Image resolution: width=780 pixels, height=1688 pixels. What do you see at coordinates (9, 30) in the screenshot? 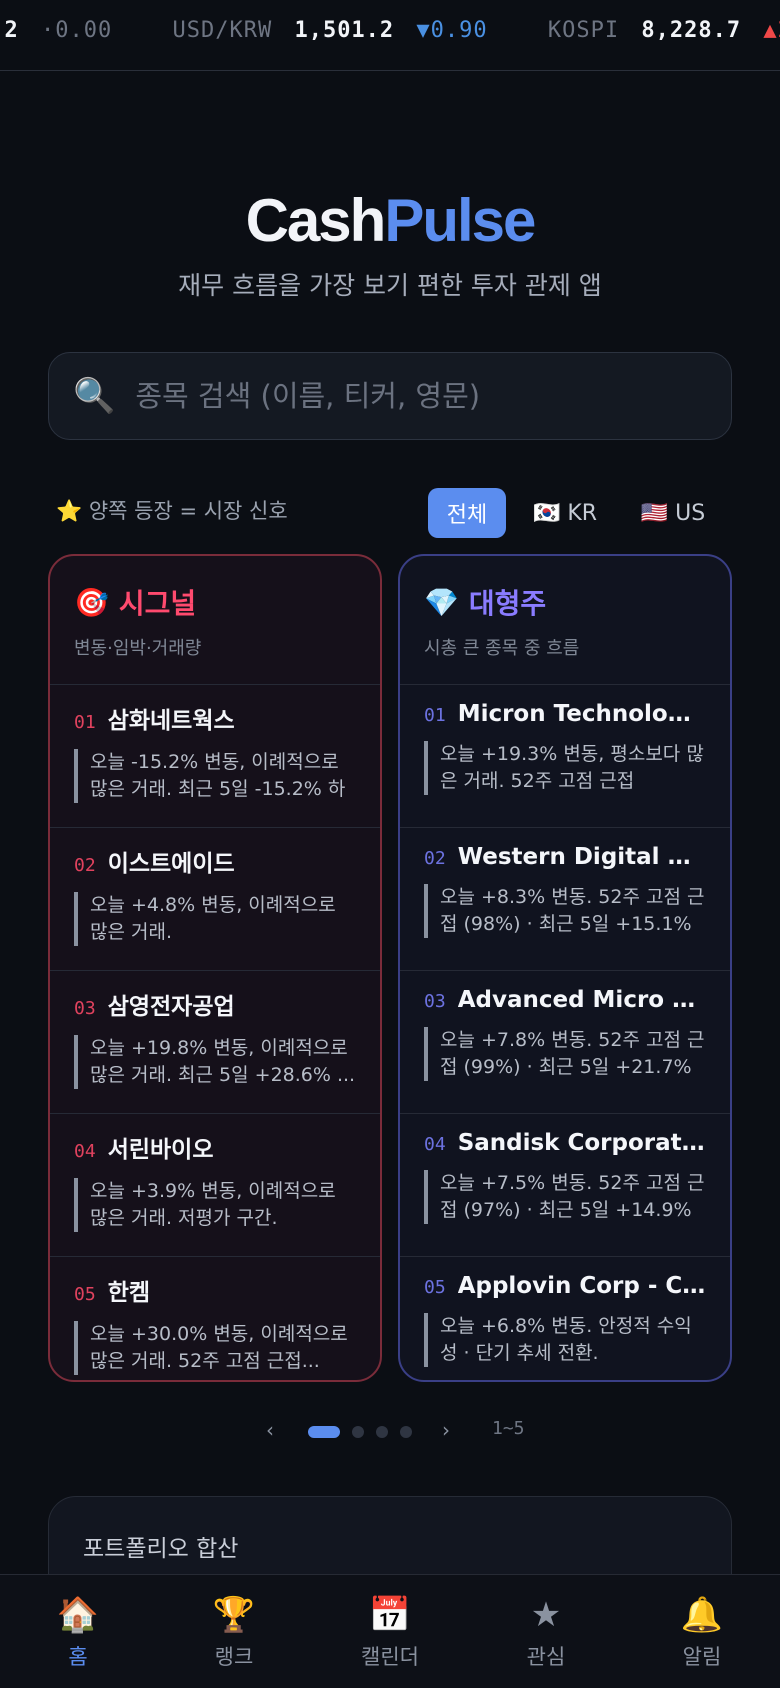
I see `ticker-value: 6.2` at bounding box center [9, 30].